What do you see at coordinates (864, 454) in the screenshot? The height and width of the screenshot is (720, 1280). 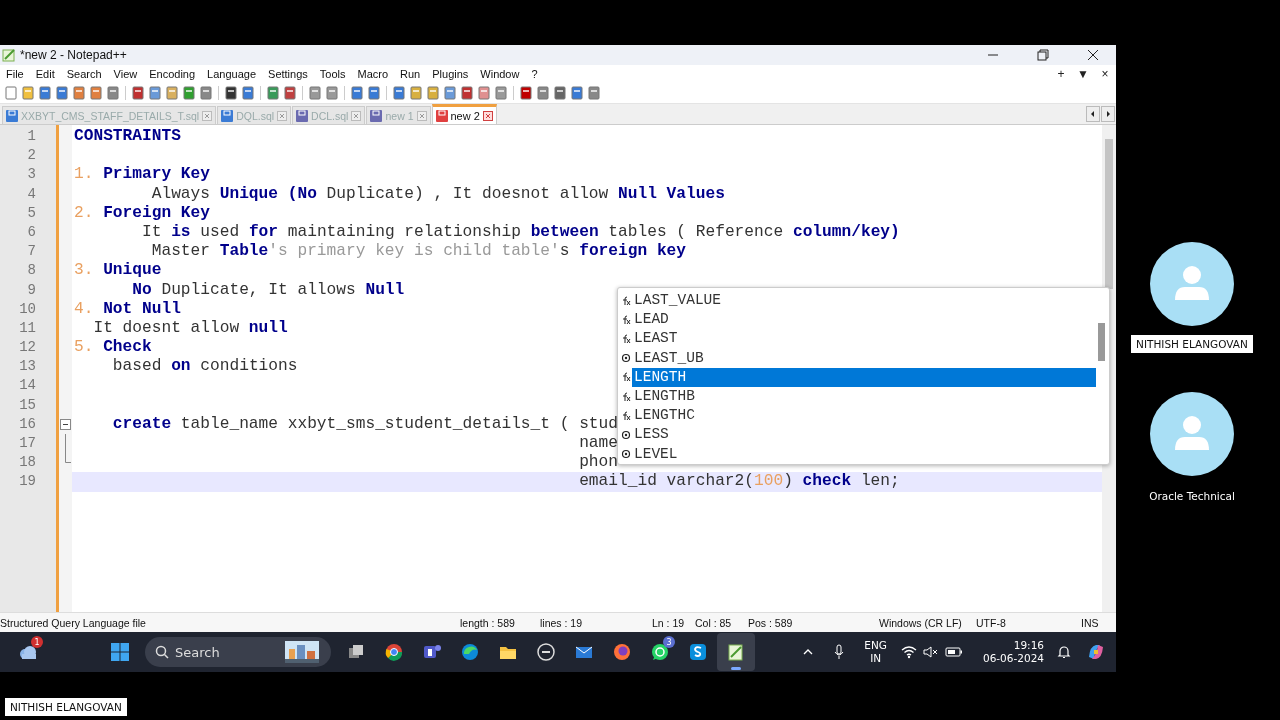 I see `suggestion-item: LEVEL` at bounding box center [864, 454].